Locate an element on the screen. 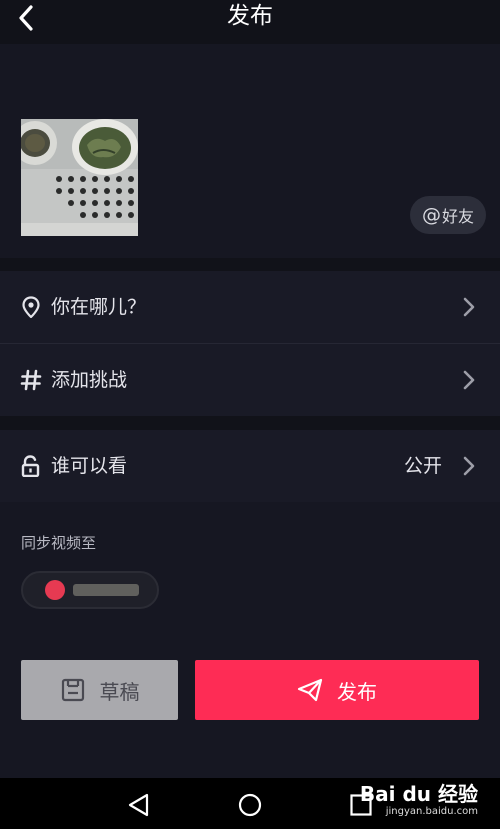 This screenshot has width=500, height=829. draft-label: 草稿 is located at coordinates (119, 691).